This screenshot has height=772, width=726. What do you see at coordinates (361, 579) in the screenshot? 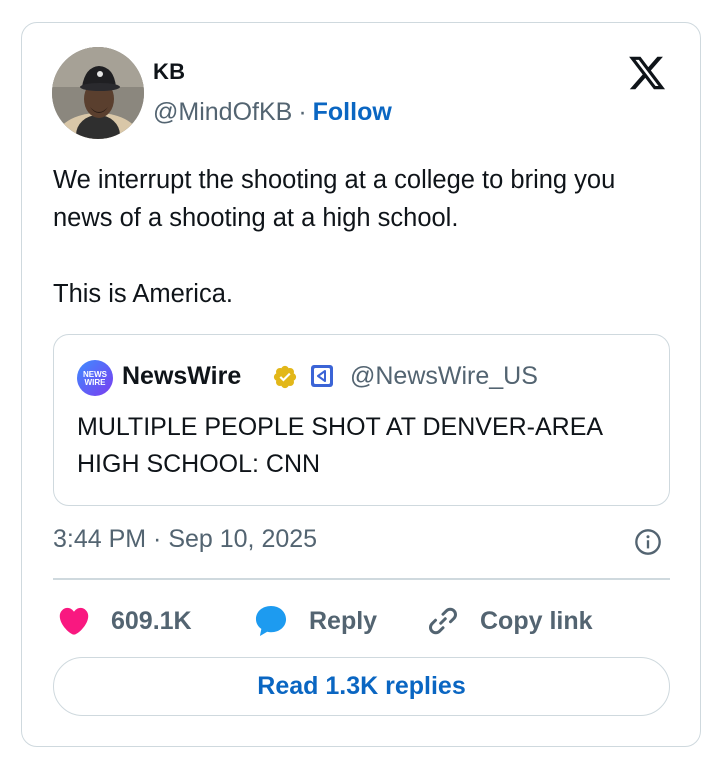
I see `divider` at bounding box center [361, 579].